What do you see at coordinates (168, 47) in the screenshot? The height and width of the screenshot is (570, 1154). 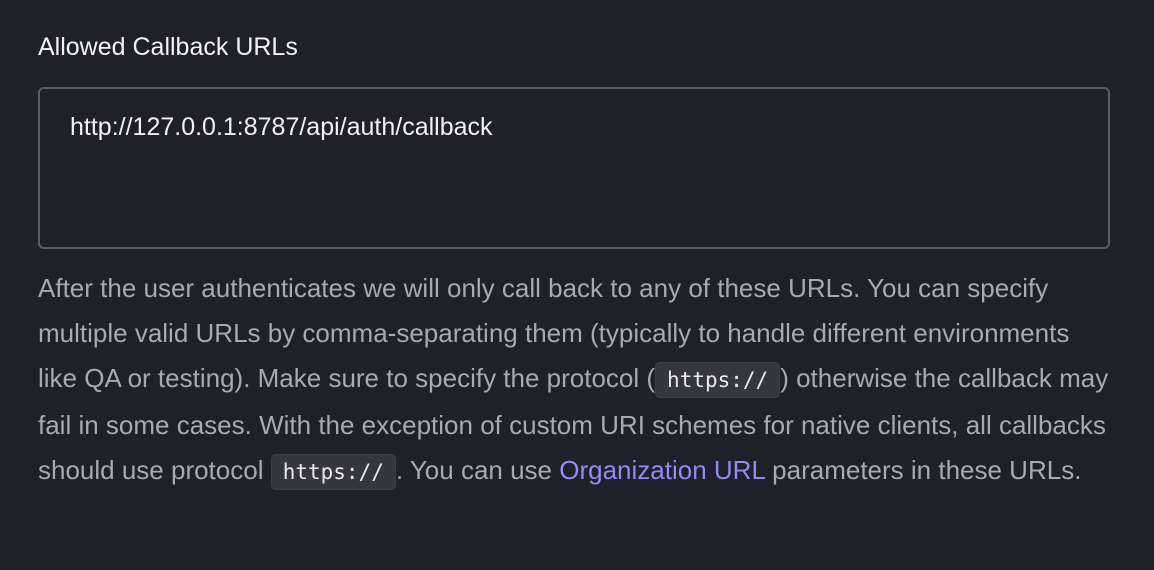 I see `field-label: Allowed Callback URLs` at bounding box center [168, 47].